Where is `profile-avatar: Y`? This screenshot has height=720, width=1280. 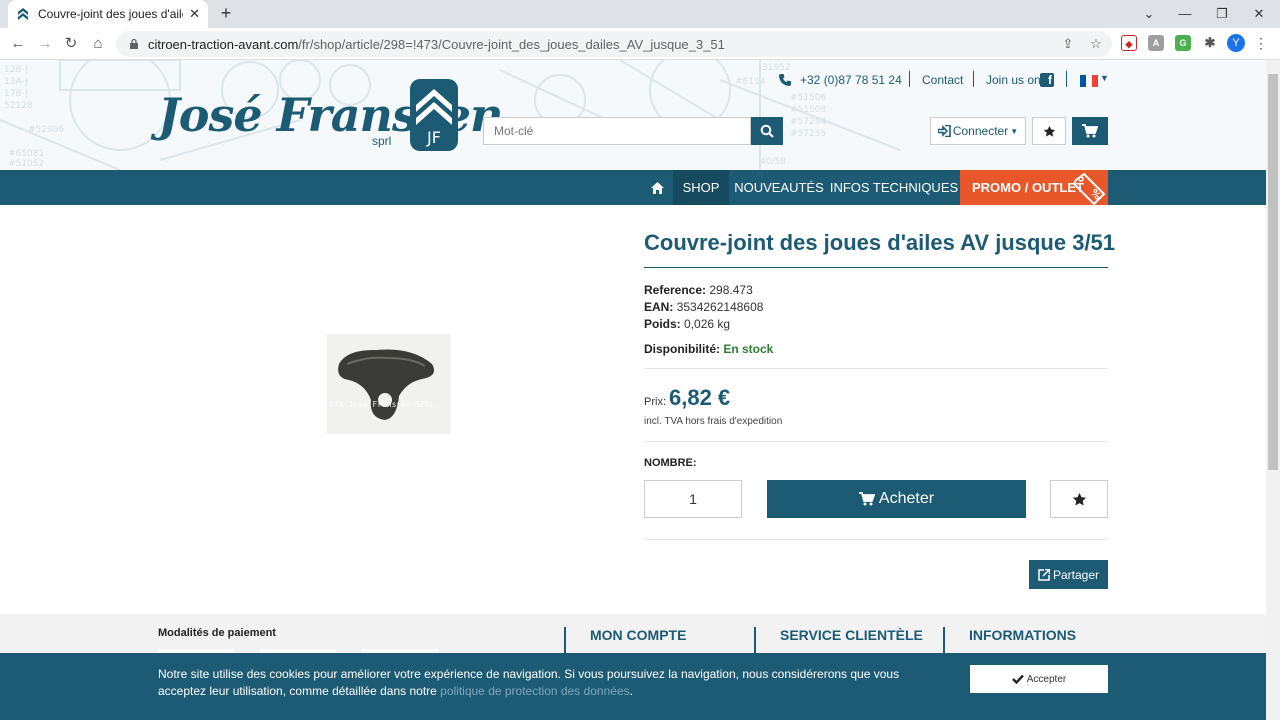
profile-avatar: Y is located at coordinates (1236, 43).